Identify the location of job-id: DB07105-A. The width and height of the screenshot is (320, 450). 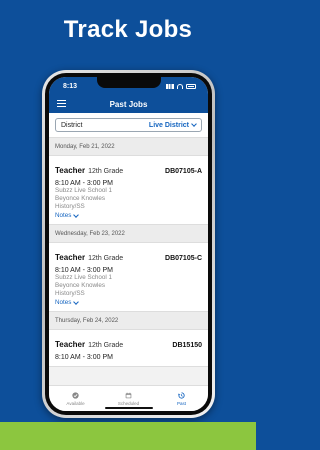
(183, 171).